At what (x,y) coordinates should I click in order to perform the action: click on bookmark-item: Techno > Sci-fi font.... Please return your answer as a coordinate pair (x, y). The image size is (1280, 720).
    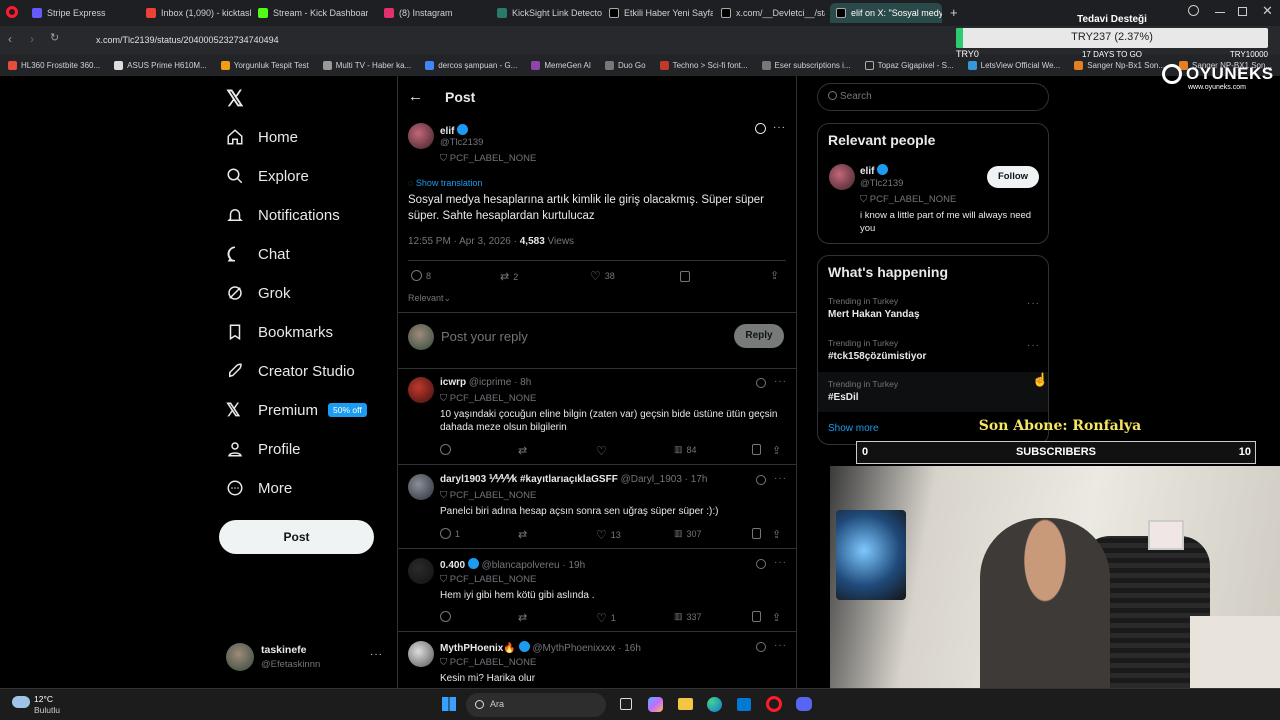
    Looking at the image, I should click on (703, 65).